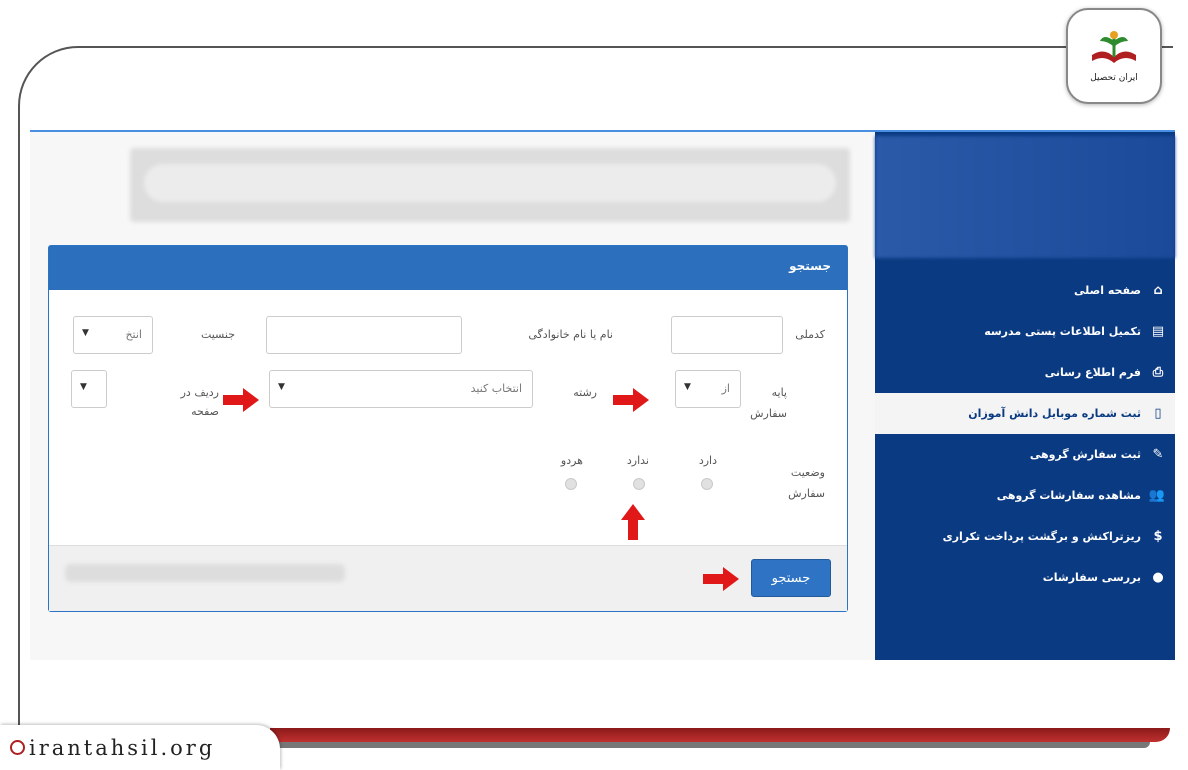 This screenshot has width=1188, height=770. What do you see at coordinates (1062, 331) in the screenshot?
I see `sidebar-item-label: تکمیل اطلاعات پستی مدرسه` at bounding box center [1062, 331].